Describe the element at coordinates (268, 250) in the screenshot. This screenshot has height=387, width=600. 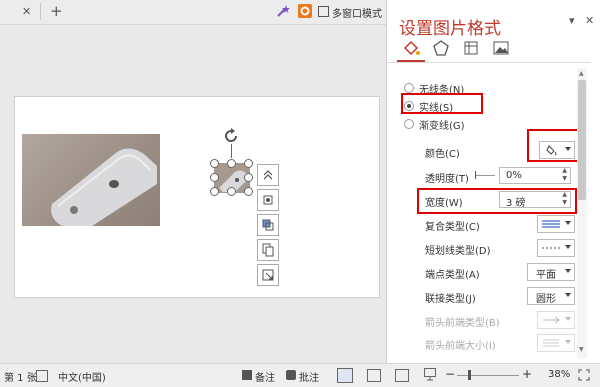
I see `copy-format-icon` at that location.